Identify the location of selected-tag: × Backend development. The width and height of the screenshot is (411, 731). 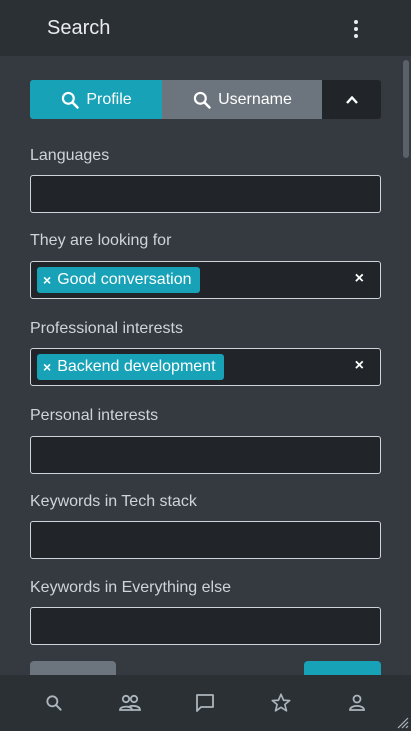
(130, 367).